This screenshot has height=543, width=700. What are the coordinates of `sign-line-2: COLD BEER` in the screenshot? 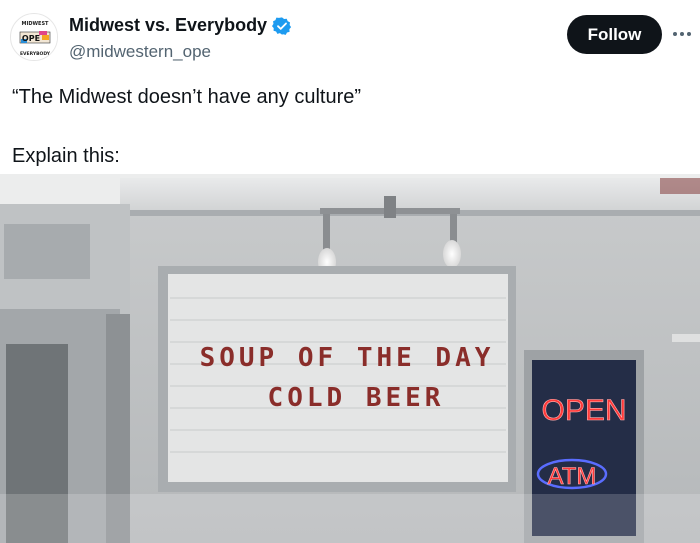 It's located at (356, 398).